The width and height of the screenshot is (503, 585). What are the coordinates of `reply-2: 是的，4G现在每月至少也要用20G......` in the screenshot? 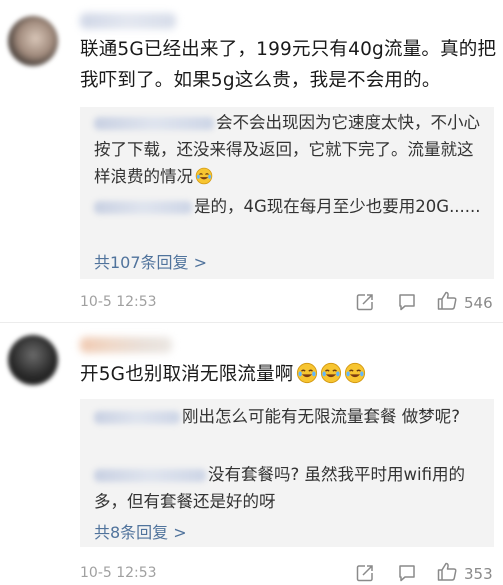 It's located at (290, 206).